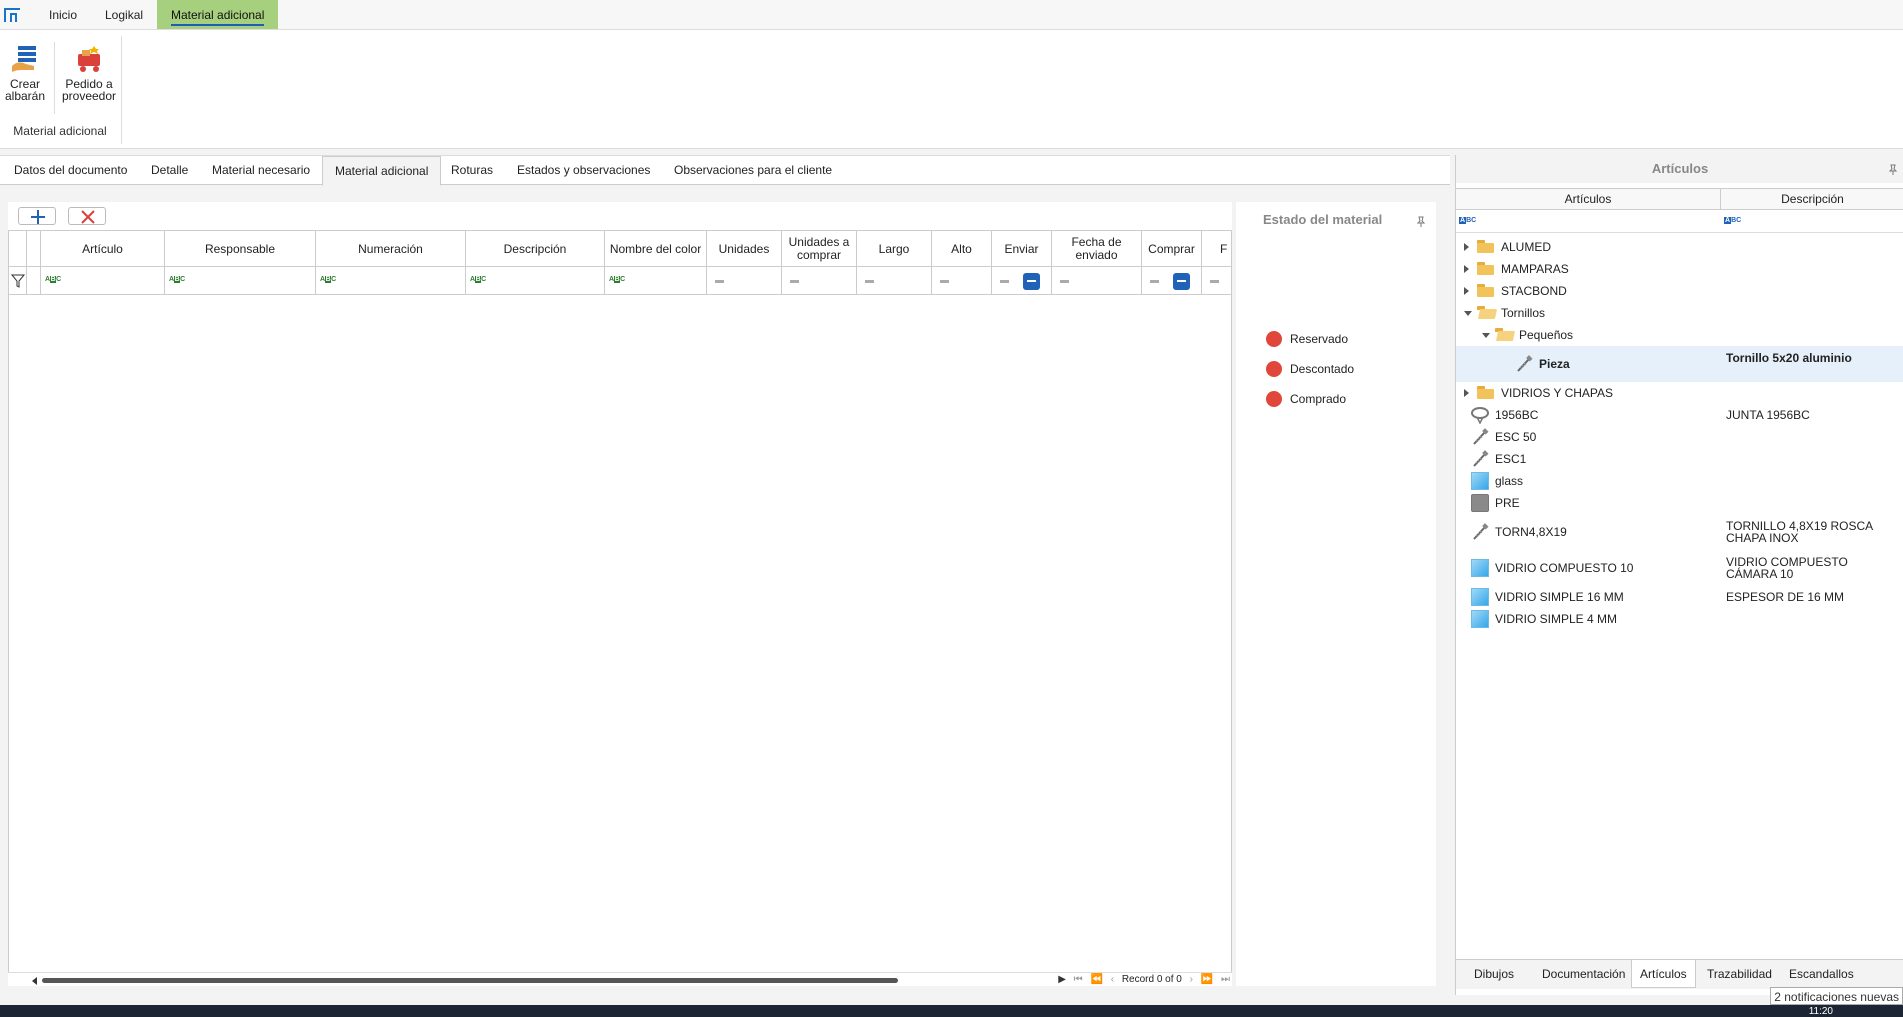  I want to click on col-header-comprar: Comprar, so click(1172, 249).